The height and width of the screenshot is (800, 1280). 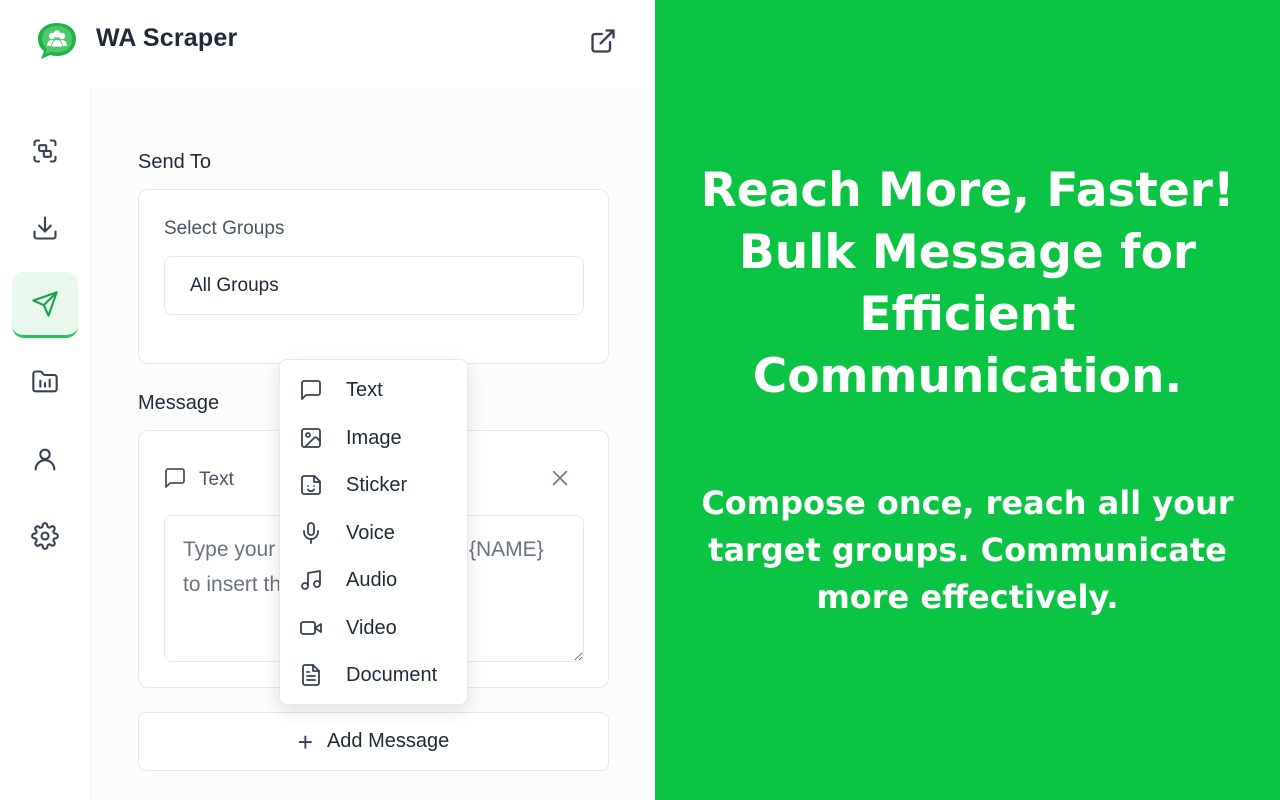 I want to click on app-header: WA Scraper, so click(x=327, y=43).